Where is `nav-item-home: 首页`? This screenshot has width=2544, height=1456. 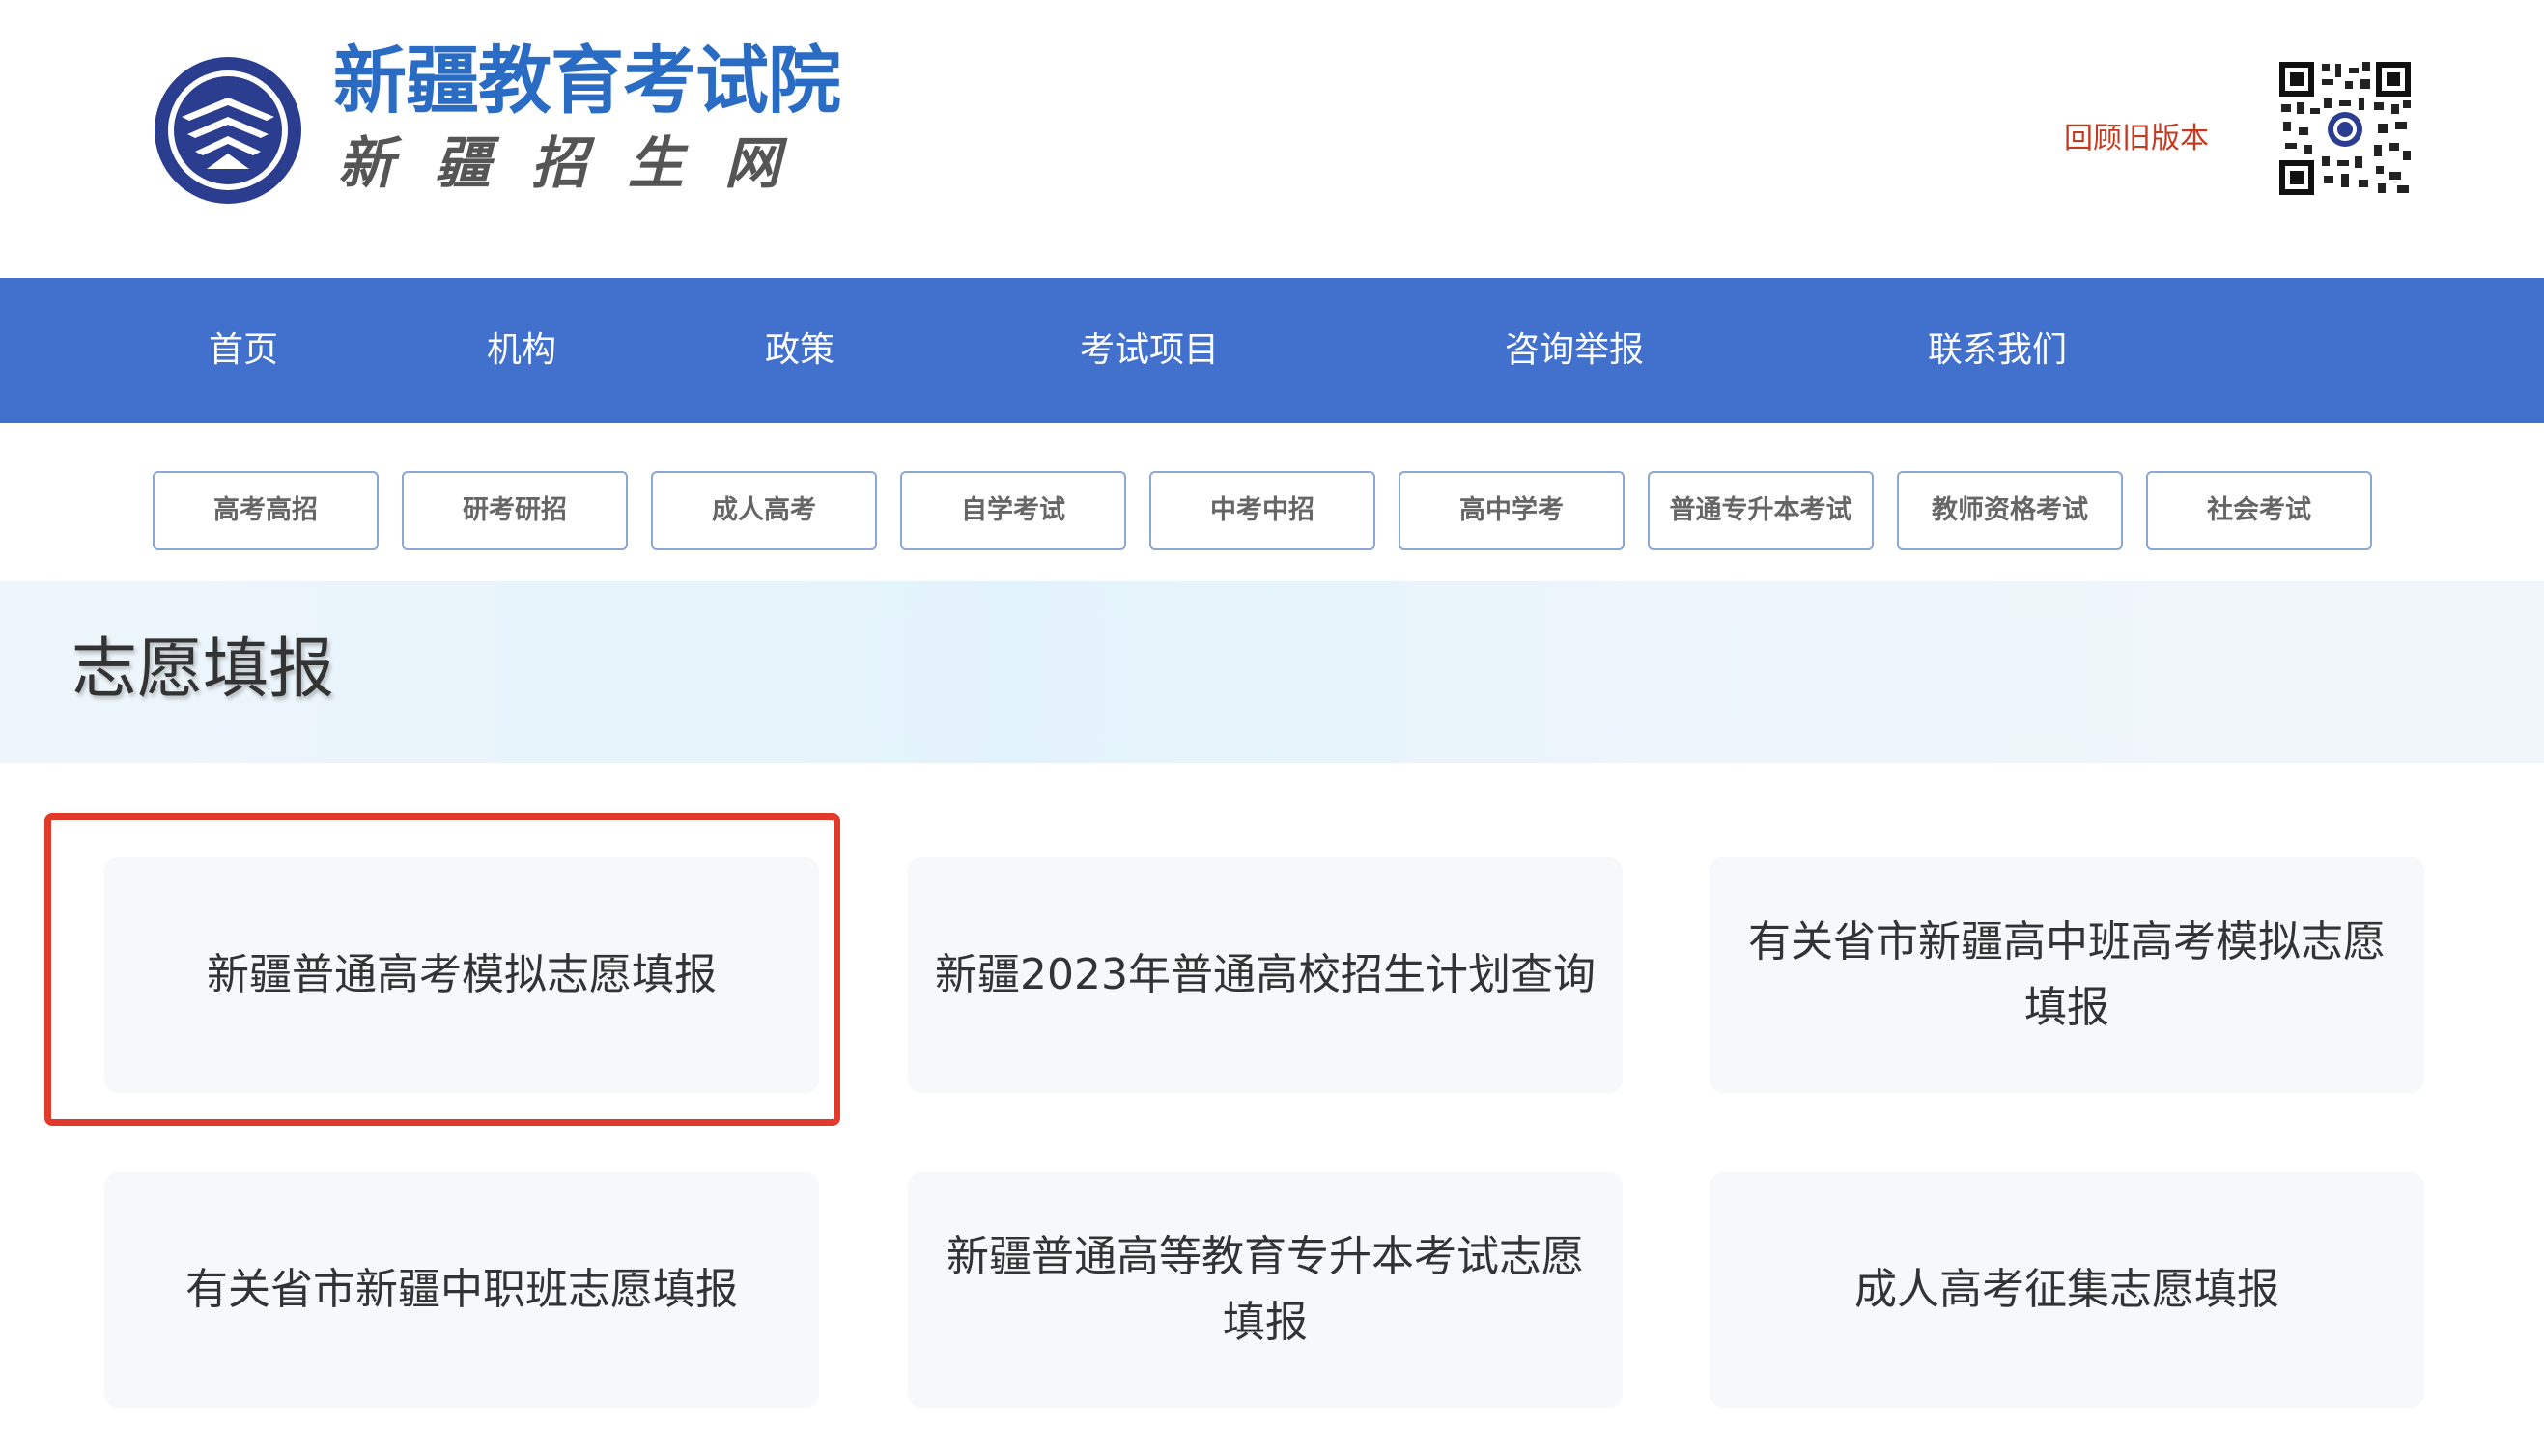
nav-item-home: 首页 is located at coordinates (244, 351).